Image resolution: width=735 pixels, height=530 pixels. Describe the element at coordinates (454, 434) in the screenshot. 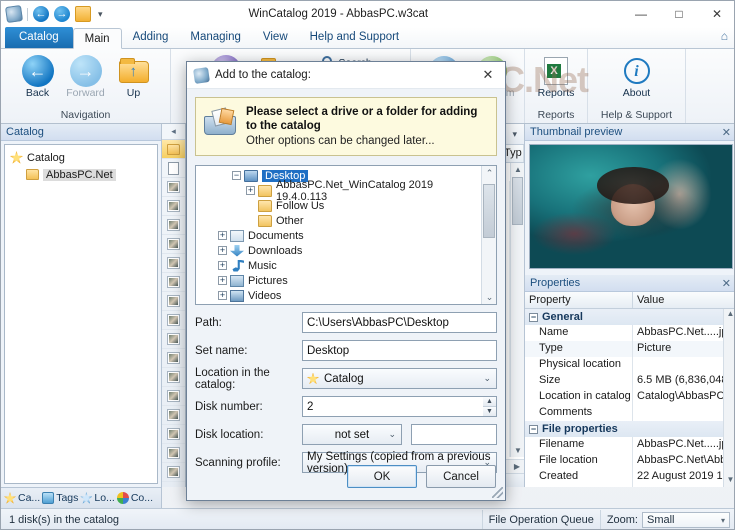

I see `disk-location-input` at that location.